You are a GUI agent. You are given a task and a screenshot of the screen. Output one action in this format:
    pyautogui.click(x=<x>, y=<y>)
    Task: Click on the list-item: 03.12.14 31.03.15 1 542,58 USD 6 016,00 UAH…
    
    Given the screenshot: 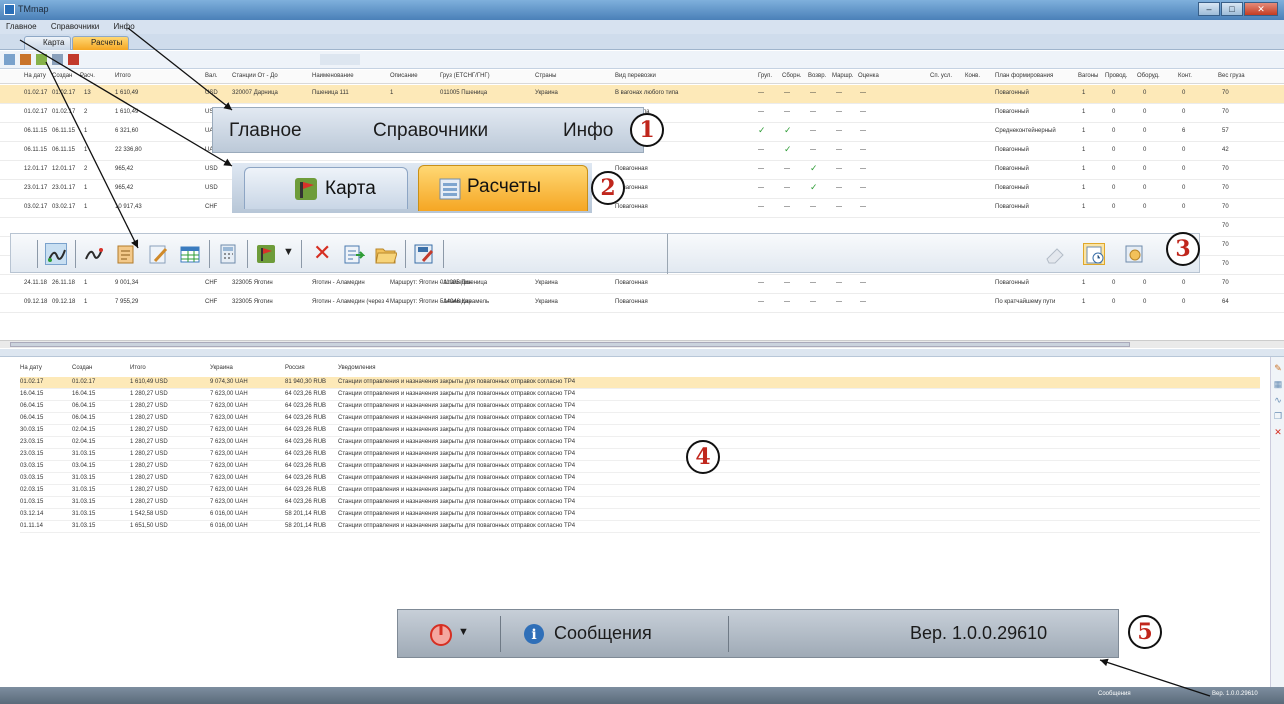 What is the action you would take?
    pyautogui.click(x=640, y=515)
    